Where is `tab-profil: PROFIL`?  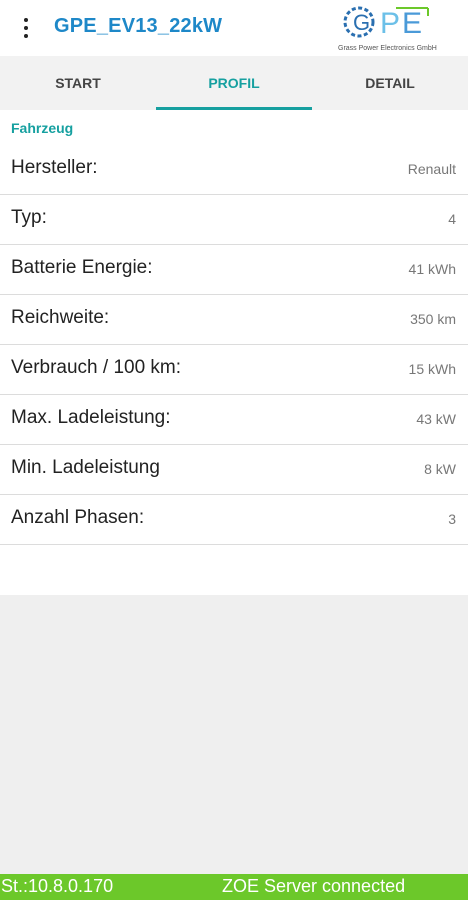 tab-profil: PROFIL is located at coordinates (234, 83).